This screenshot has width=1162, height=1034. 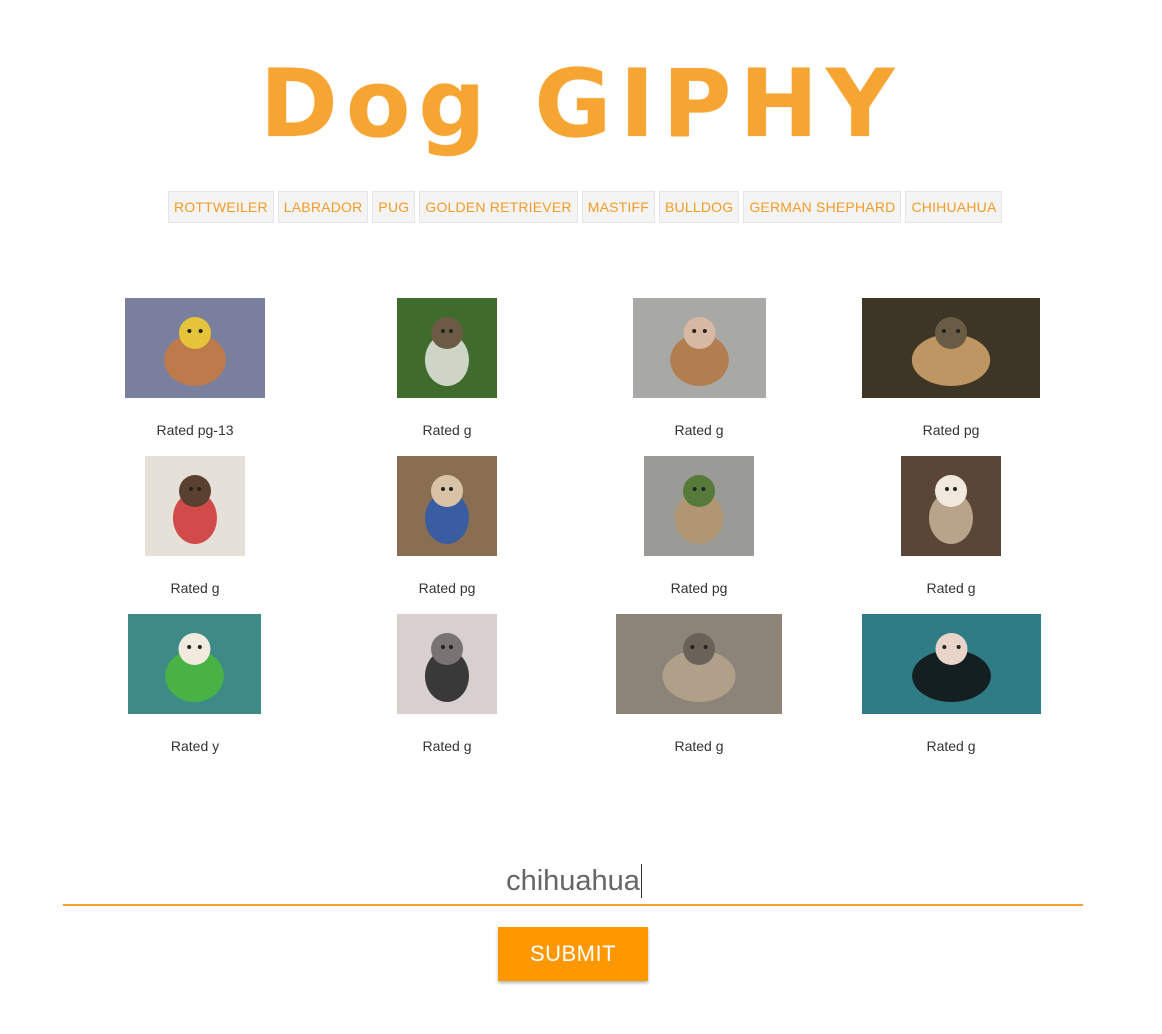 I want to click on chihuahua-green-toy-image, so click(x=194, y=664).